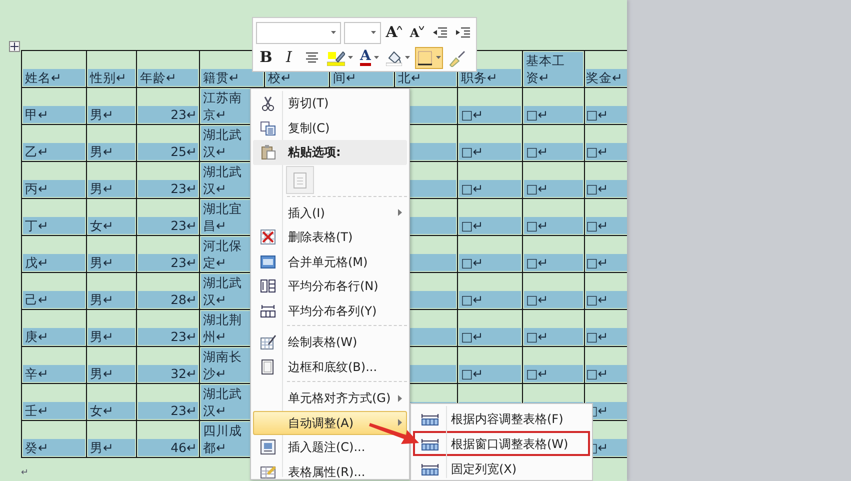 The width and height of the screenshot is (851, 481). Describe the element at coordinates (463, 32) in the screenshot. I see `indent-icon` at that location.